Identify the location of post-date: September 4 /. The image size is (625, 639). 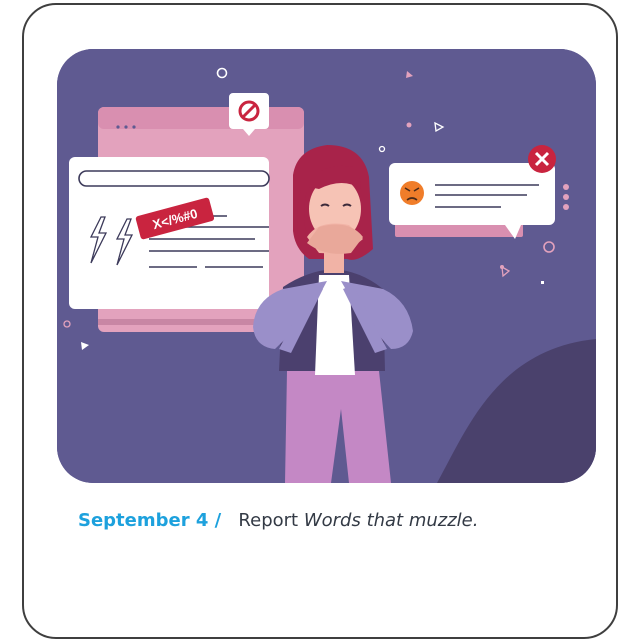
(150, 520).